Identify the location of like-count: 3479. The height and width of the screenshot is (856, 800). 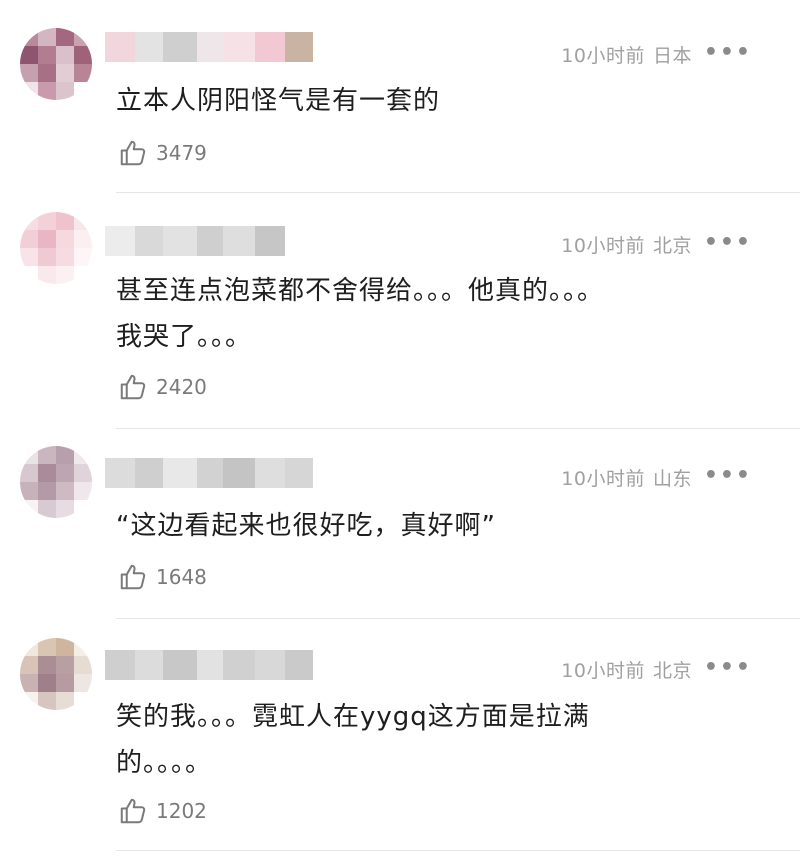
(181, 153).